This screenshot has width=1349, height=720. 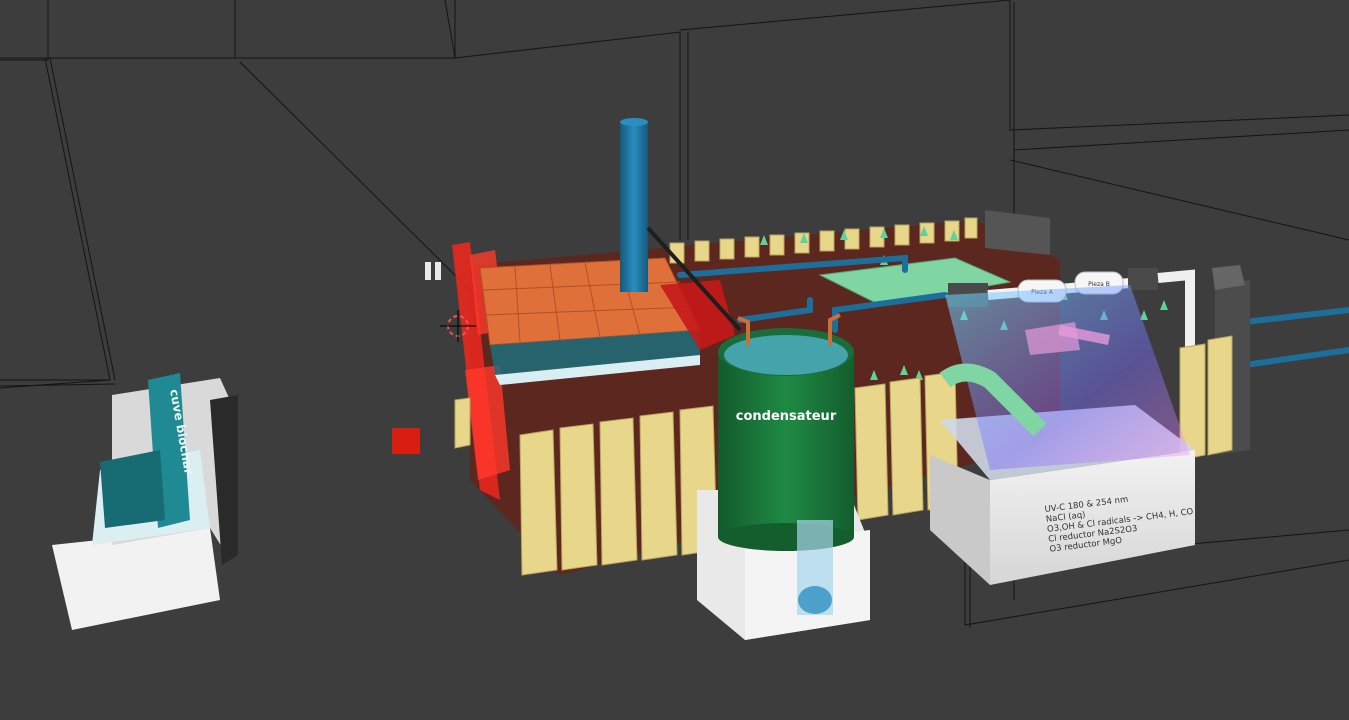 What do you see at coordinates (406, 441) in the screenshot?
I see `red-marker` at bounding box center [406, 441].